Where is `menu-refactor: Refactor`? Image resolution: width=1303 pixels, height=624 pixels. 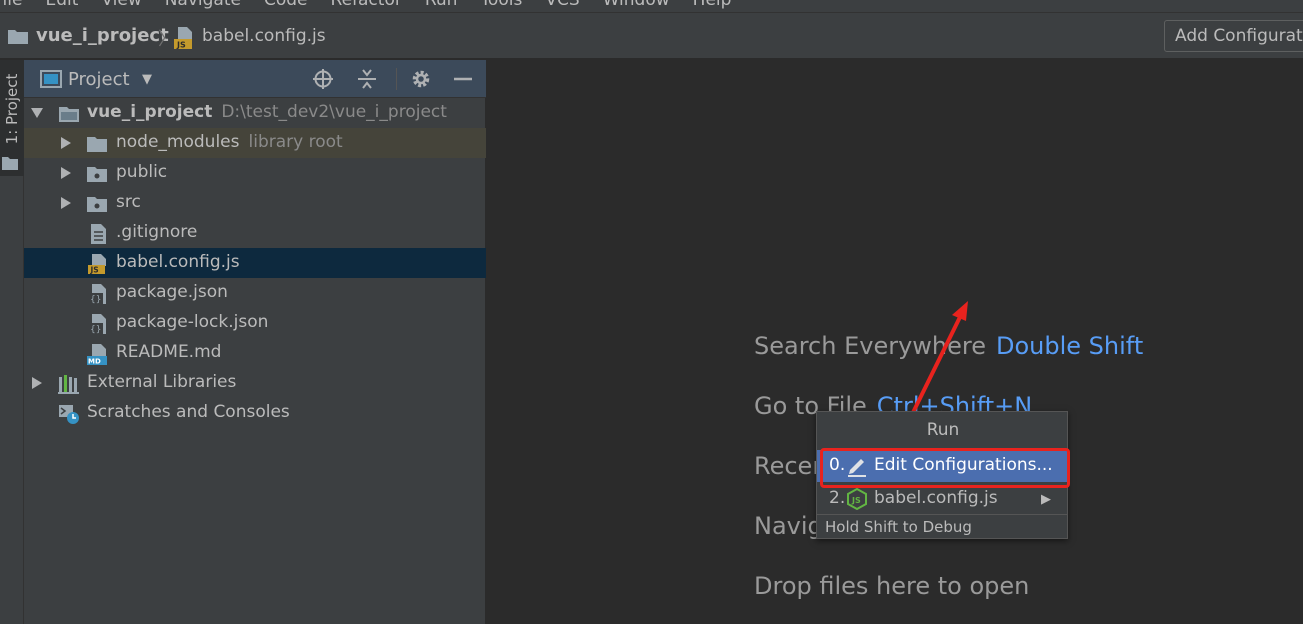 menu-refactor: Refactor is located at coordinates (366, 5).